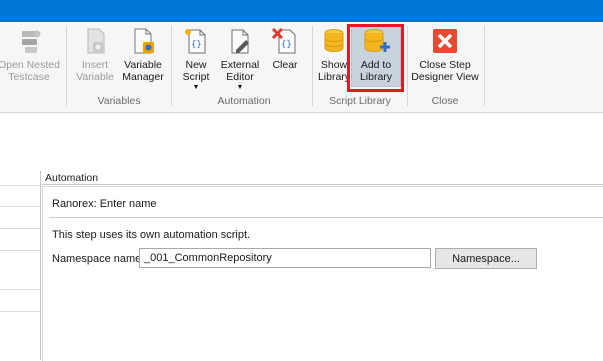 This screenshot has height=361, width=603. Describe the element at coordinates (445, 101) in the screenshot. I see `group-label-close: Close` at that location.